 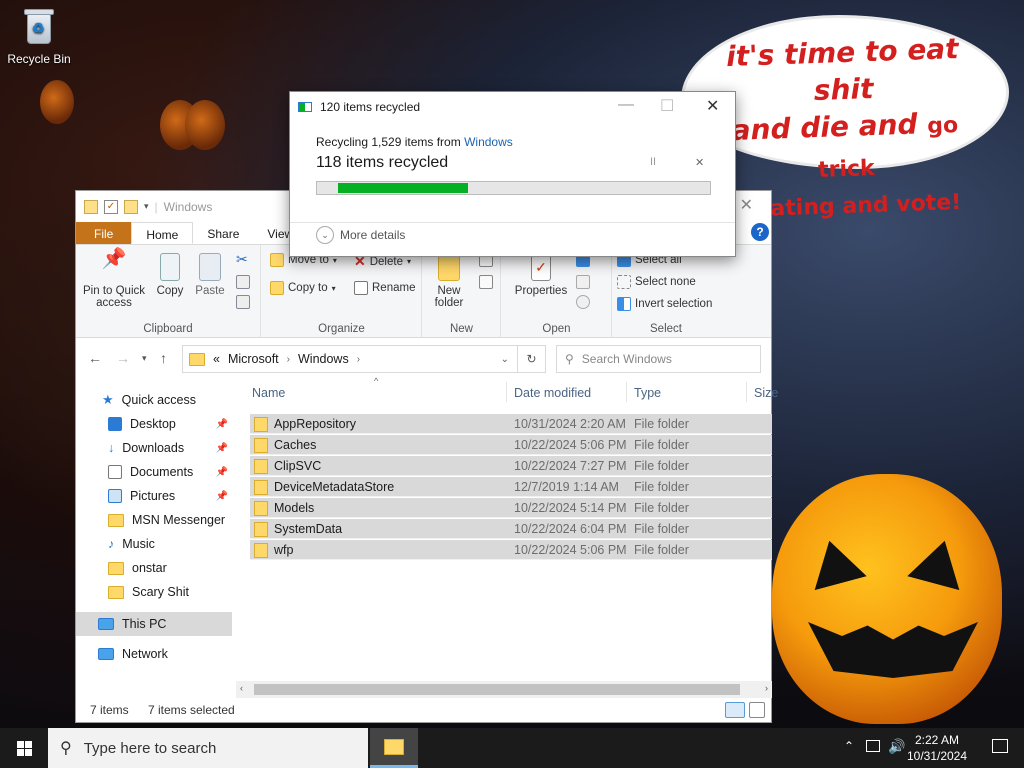 I want to click on explorer-close-icon: ✕, so click(x=746, y=205).